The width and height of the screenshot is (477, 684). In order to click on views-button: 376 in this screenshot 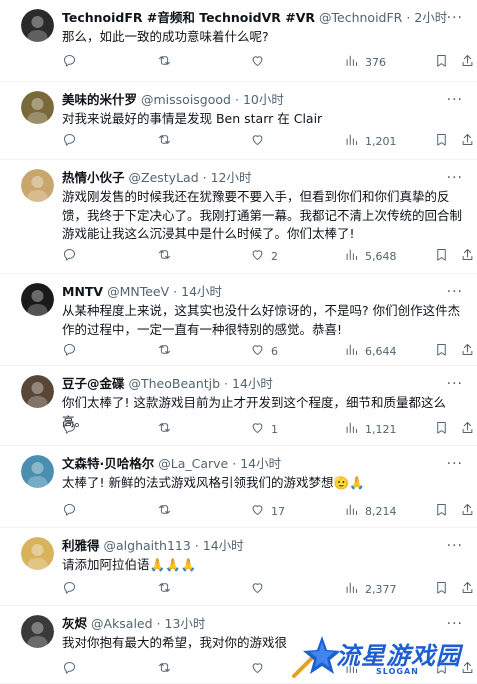, I will do `click(365, 62)`.